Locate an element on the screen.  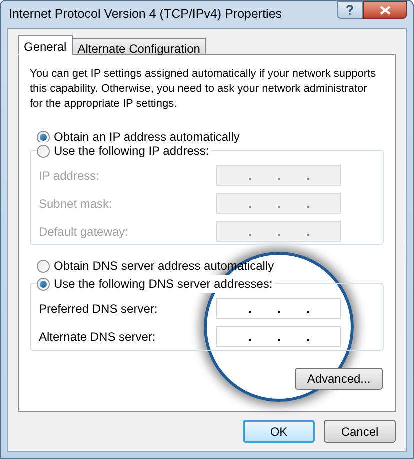
close-icon is located at coordinates (385, 10).